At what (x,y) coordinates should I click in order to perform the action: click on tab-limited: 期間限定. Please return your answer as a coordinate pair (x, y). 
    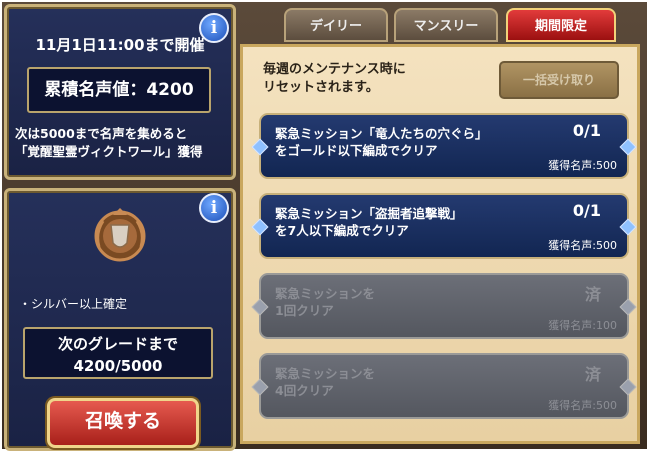
    Looking at the image, I should click on (561, 25).